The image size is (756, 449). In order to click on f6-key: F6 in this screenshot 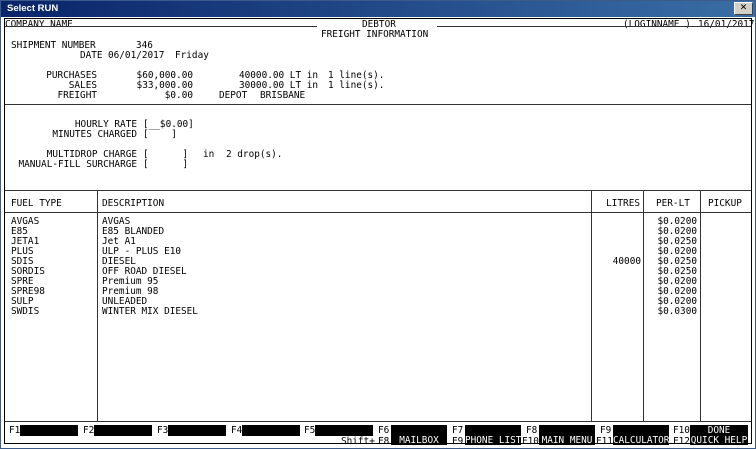, I will do `click(383, 430)`.